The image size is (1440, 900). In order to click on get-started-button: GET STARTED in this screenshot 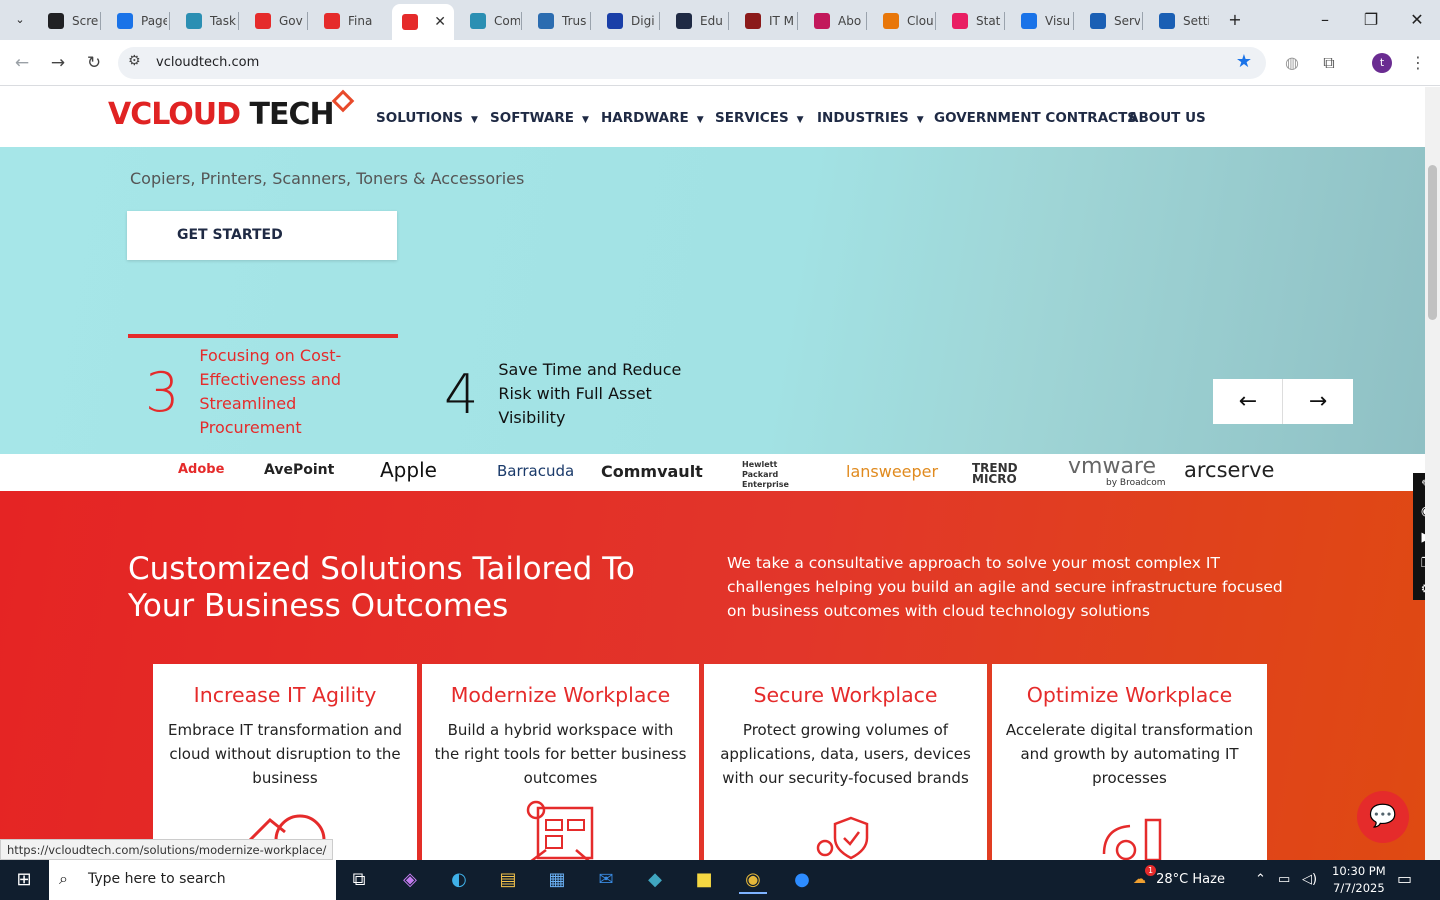, I will do `click(262, 235)`.